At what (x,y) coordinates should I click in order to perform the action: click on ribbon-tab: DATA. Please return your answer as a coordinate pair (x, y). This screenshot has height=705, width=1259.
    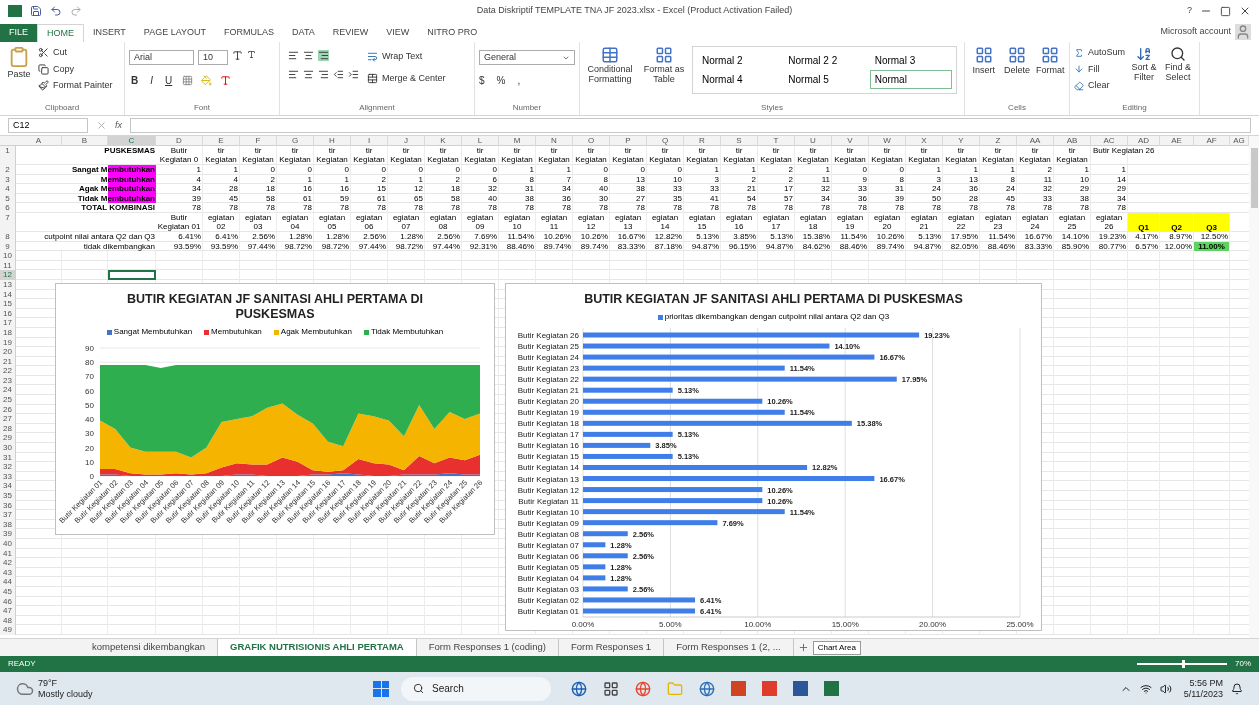
    Looking at the image, I should click on (303, 33).